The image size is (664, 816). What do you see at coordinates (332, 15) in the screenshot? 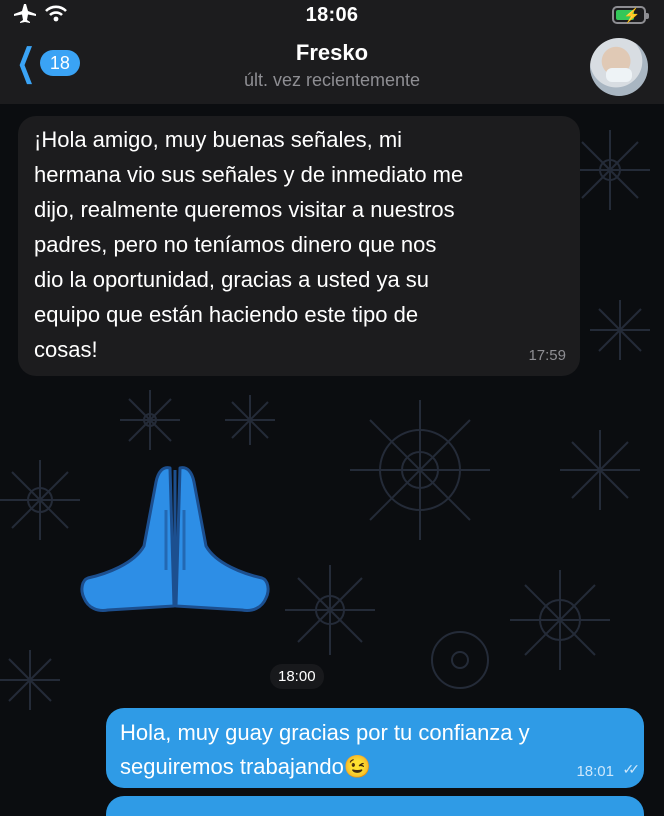
I see `status-time: 18:06` at bounding box center [332, 15].